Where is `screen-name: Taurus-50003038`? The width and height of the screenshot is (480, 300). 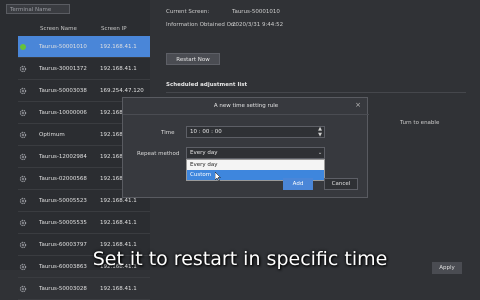 screen-name: Taurus-50003038 is located at coordinates (63, 91).